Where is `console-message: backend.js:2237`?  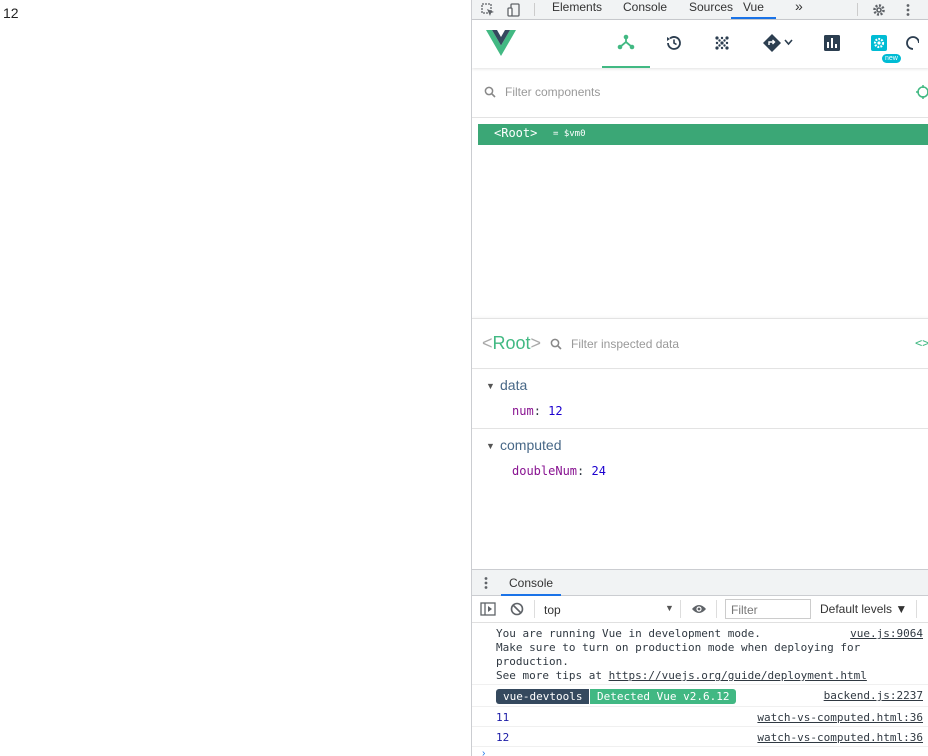 console-message: backend.js:2237 is located at coordinates (700, 696).